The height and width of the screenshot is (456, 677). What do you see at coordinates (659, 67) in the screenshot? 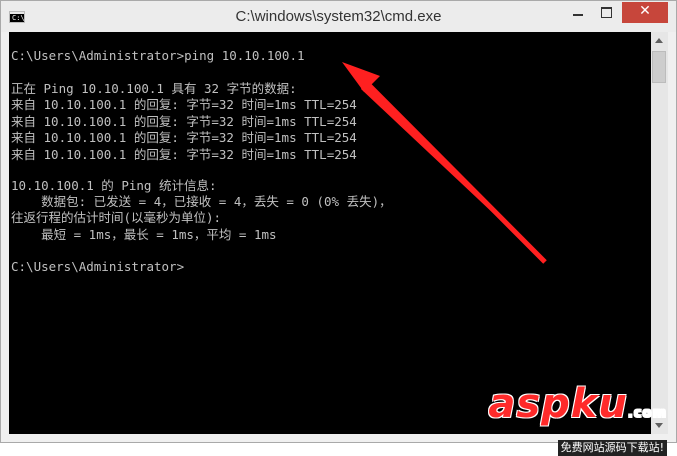
I see `scroll-thumb` at bounding box center [659, 67].